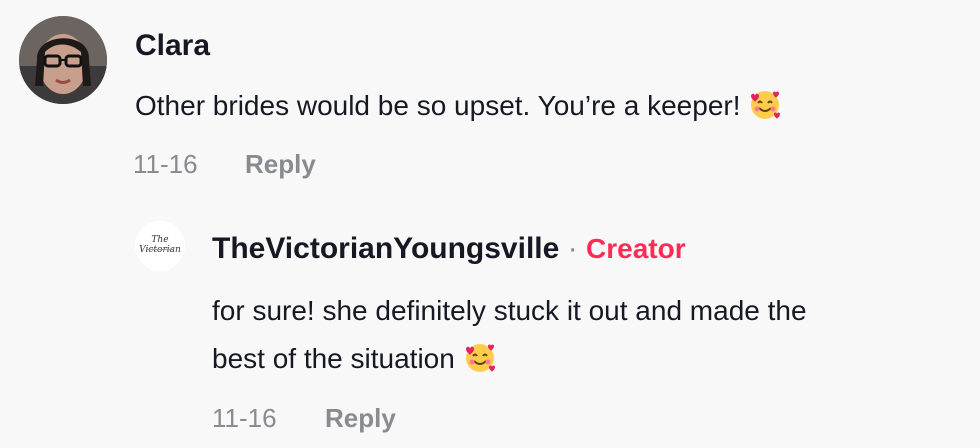 This screenshot has width=980, height=448. I want to click on avatar-logo-text: The Victorian, so click(160, 245).